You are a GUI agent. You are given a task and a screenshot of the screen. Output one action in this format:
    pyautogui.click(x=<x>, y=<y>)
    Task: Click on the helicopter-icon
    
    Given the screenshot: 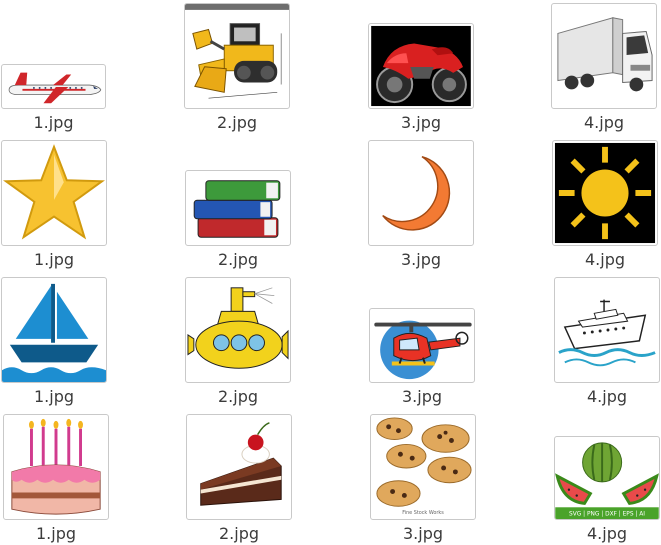 What is the action you would take?
    pyautogui.click(x=423, y=350)
    